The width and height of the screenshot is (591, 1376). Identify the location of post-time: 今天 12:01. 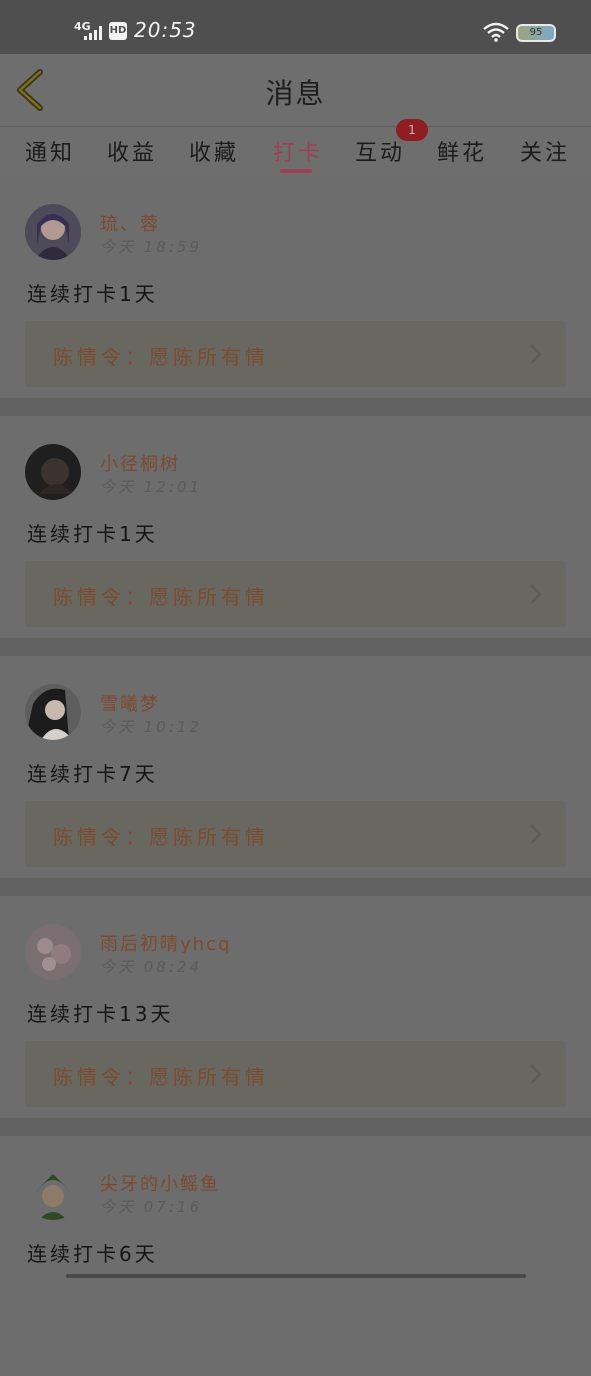
(151, 487).